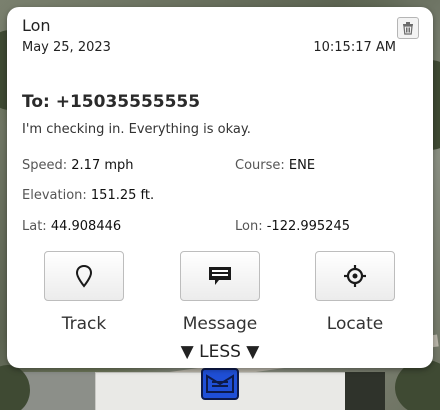 Image resolution: width=440 pixels, height=410 pixels. What do you see at coordinates (36, 226) in the screenshot?
I see `lat-label: Lat:` at bounding box center [36, 226].